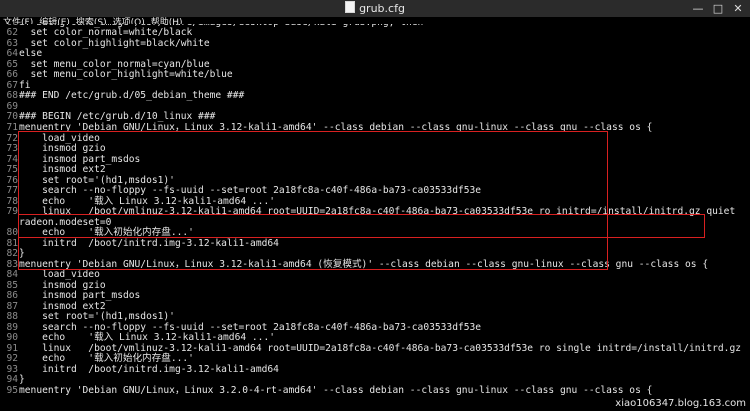 Image resolution: width=750 pixels, height=411 pixels. Describe the element at coordinates (680, 403) in the screenshot. I see `watermark: xiao106347.blog.163.com` at that location.